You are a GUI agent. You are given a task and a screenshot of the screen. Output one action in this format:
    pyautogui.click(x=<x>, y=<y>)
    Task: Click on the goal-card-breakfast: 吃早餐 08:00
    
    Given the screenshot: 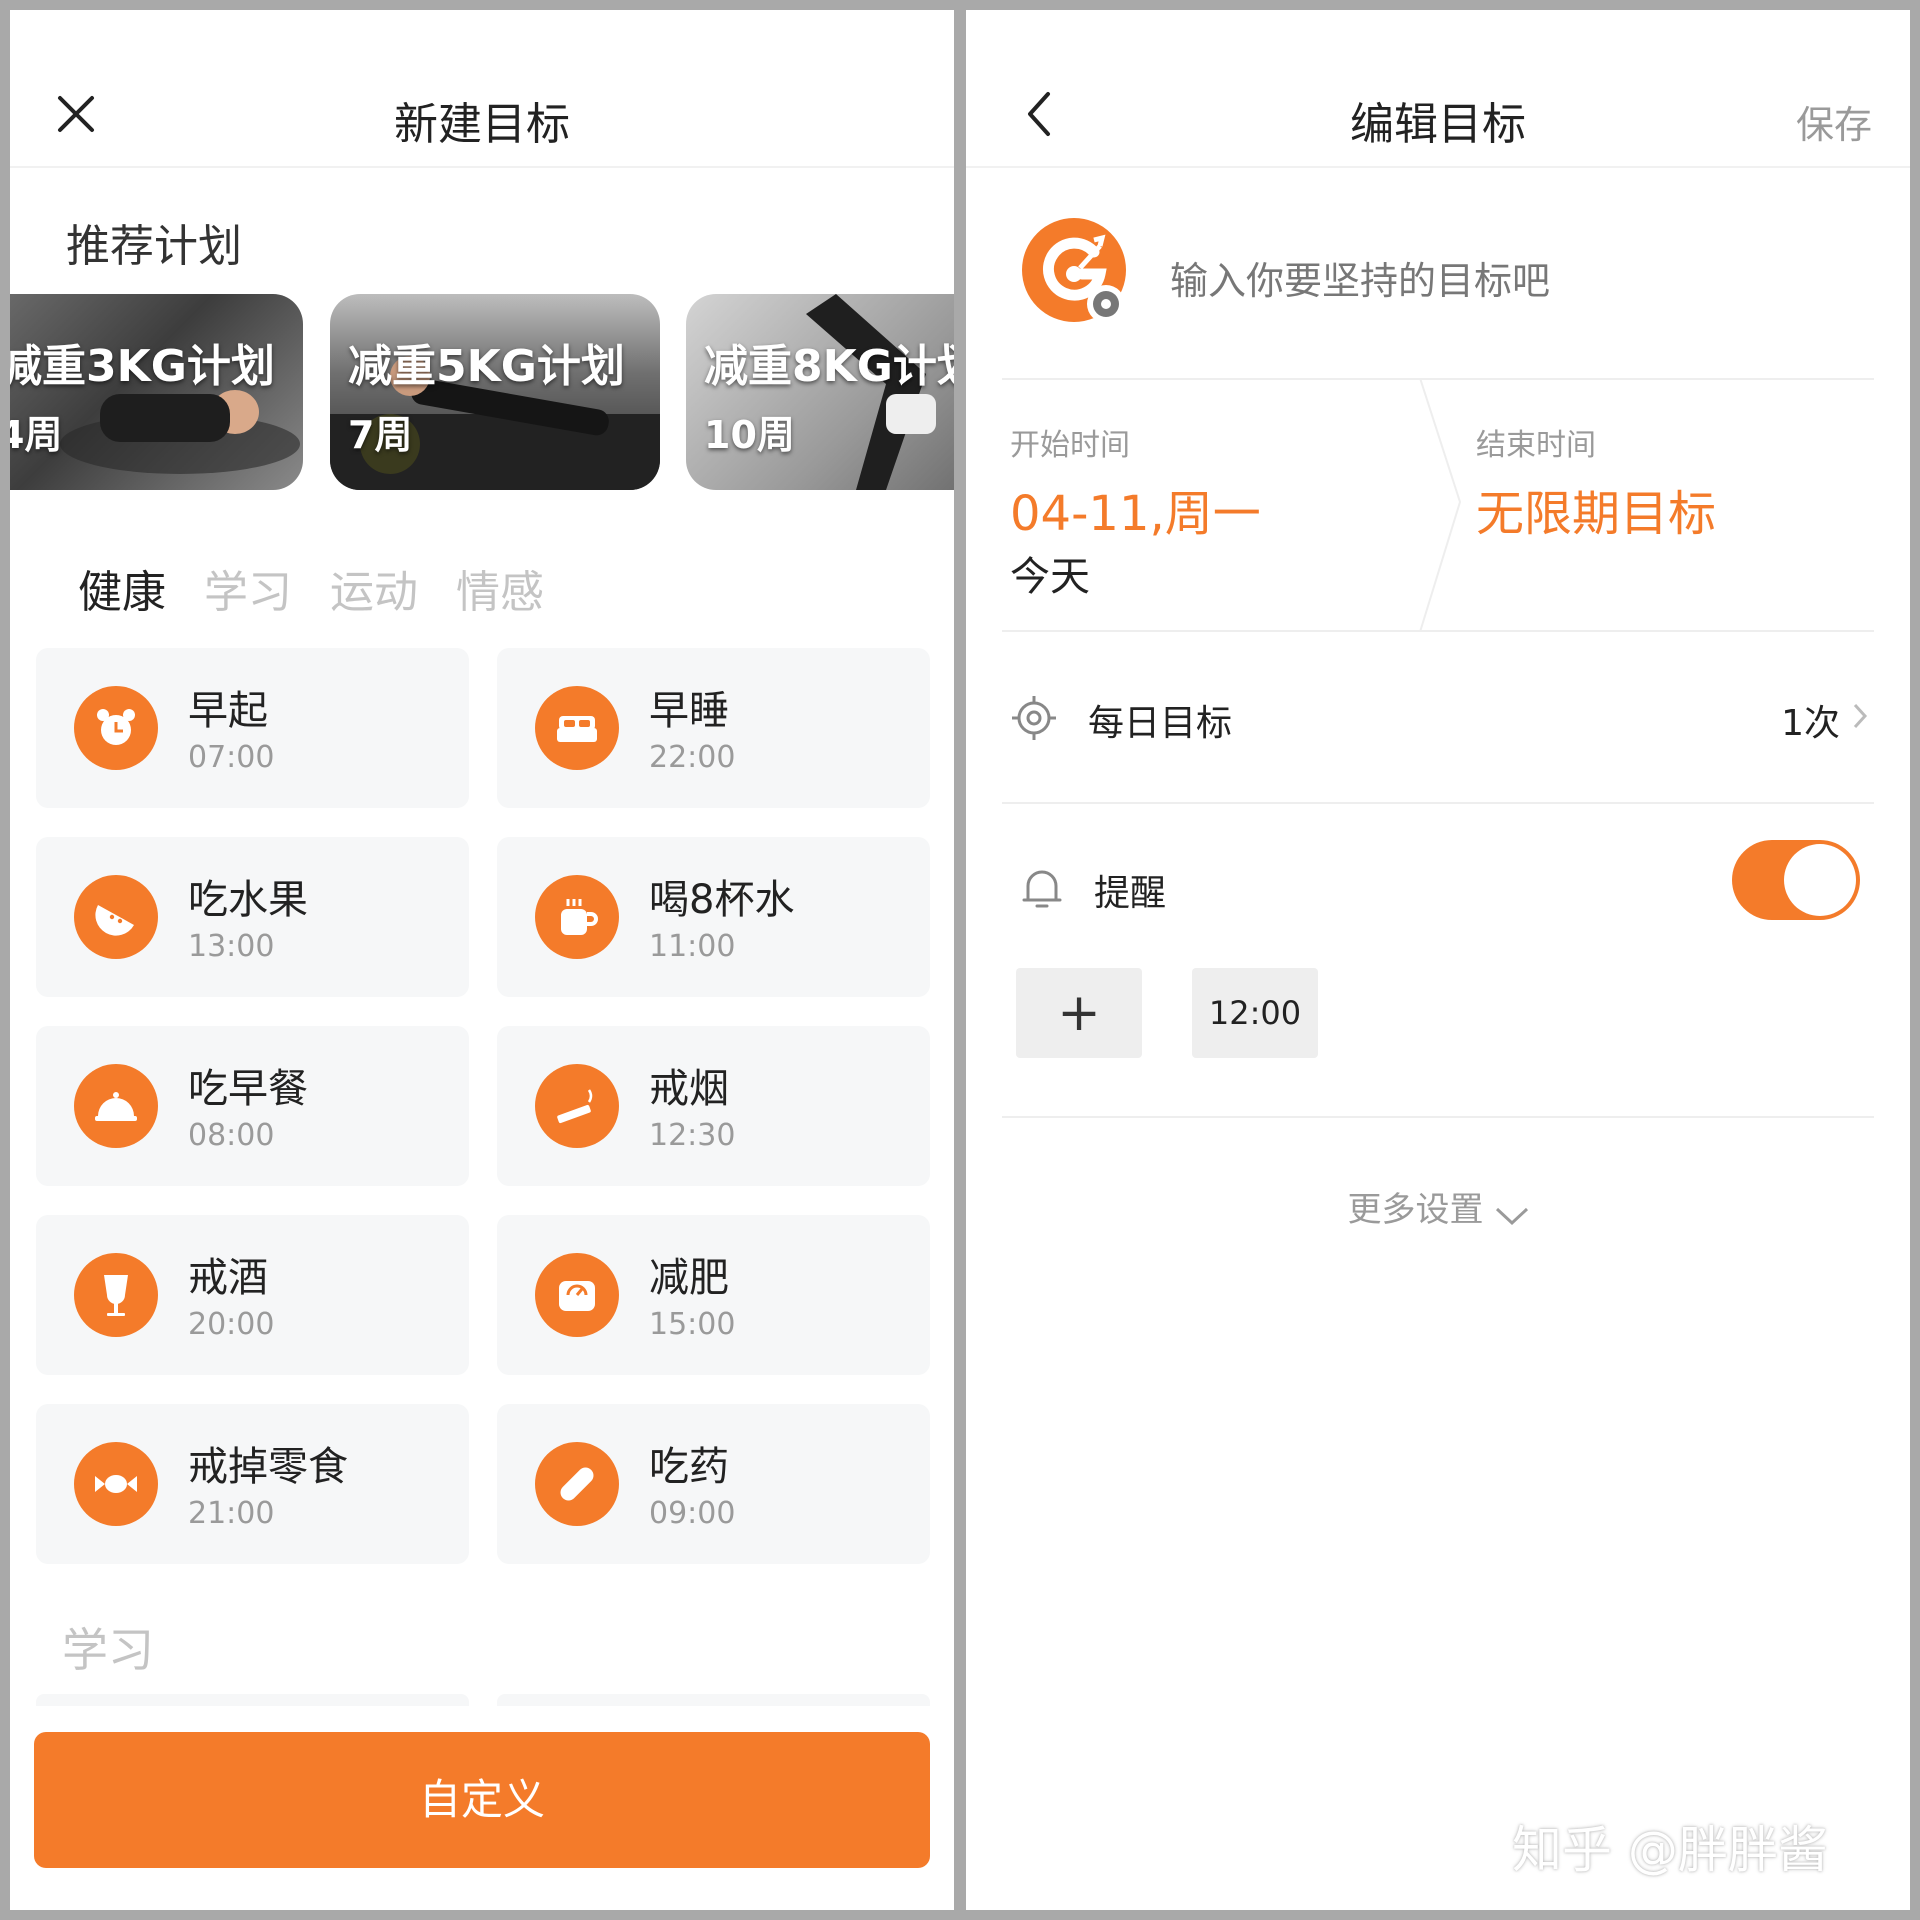 What is the action you would take?
    pyautogui.click(x=252, y=1106)
    